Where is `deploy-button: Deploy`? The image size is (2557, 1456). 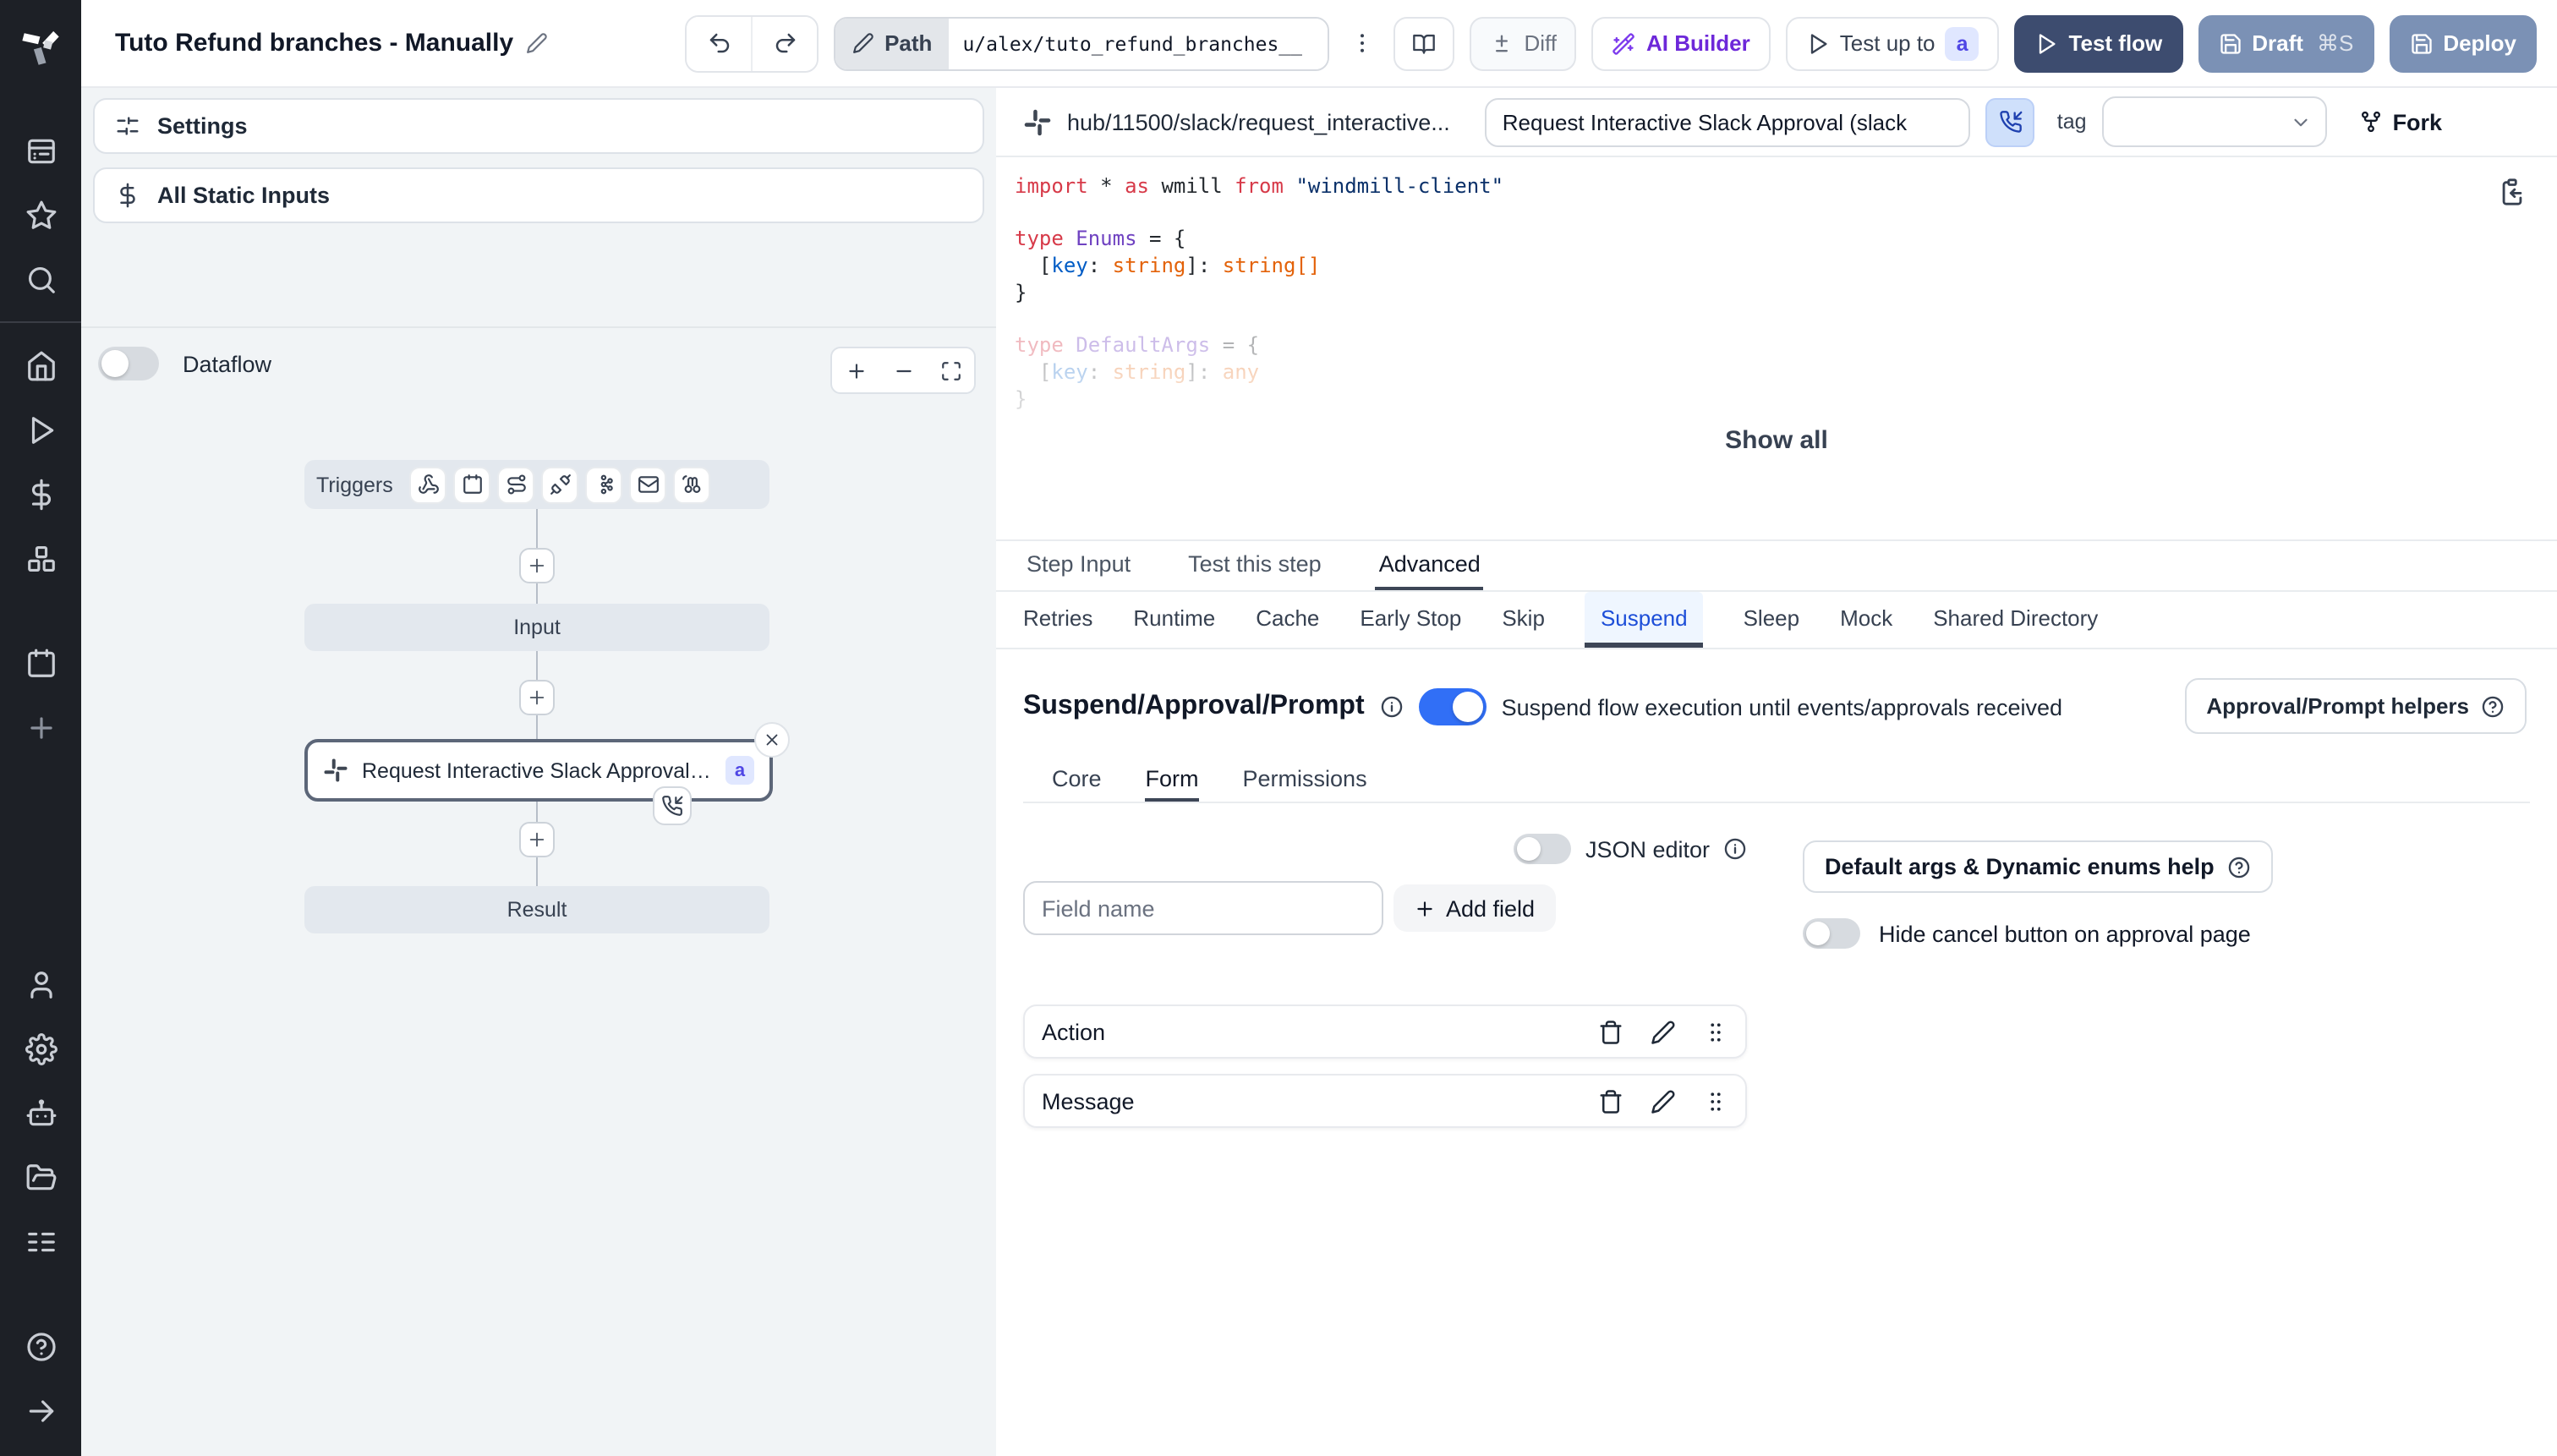
deploy-button: Deploy is located at coordinates (2463, 43).